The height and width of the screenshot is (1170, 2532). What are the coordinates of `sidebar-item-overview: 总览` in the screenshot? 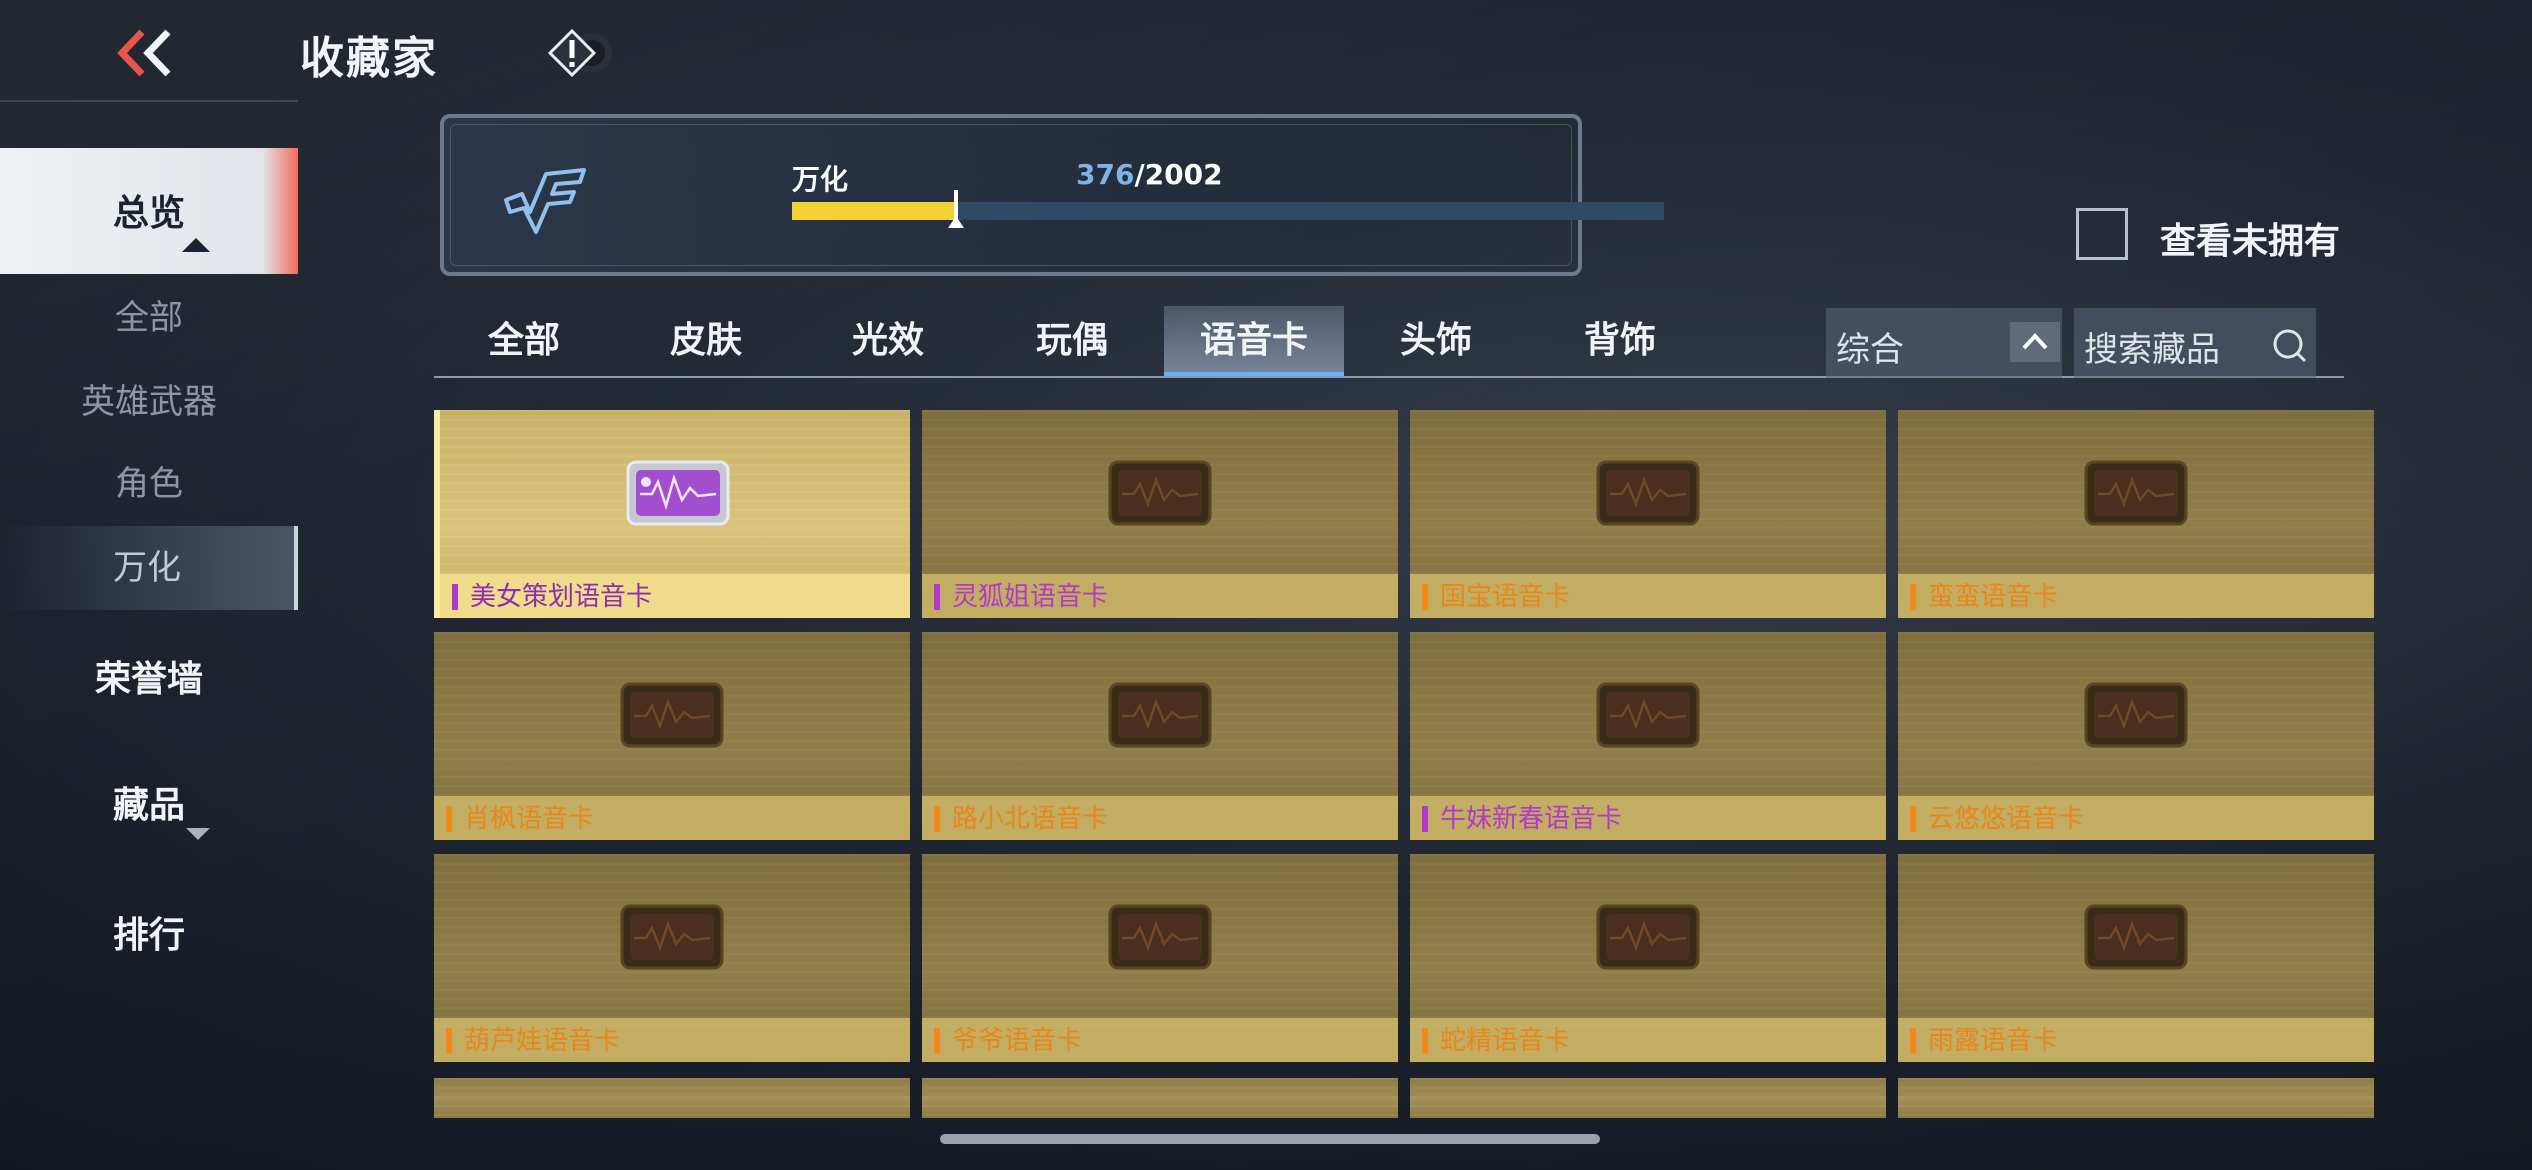 It's located at (149, 211).